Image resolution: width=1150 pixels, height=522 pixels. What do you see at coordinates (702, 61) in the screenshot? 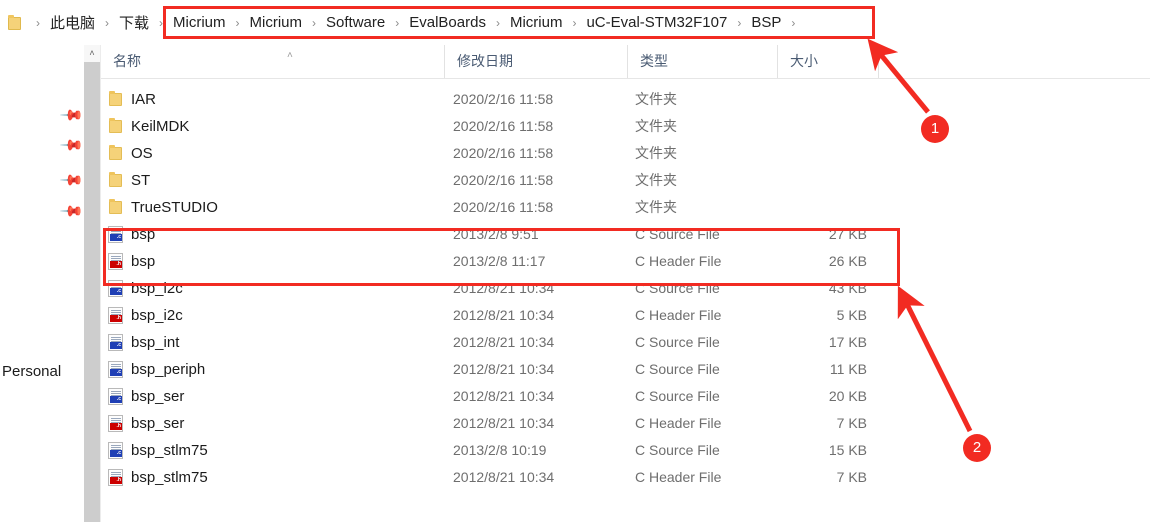
I see `column-header-type: 类型` at bounding box center [702, 61].